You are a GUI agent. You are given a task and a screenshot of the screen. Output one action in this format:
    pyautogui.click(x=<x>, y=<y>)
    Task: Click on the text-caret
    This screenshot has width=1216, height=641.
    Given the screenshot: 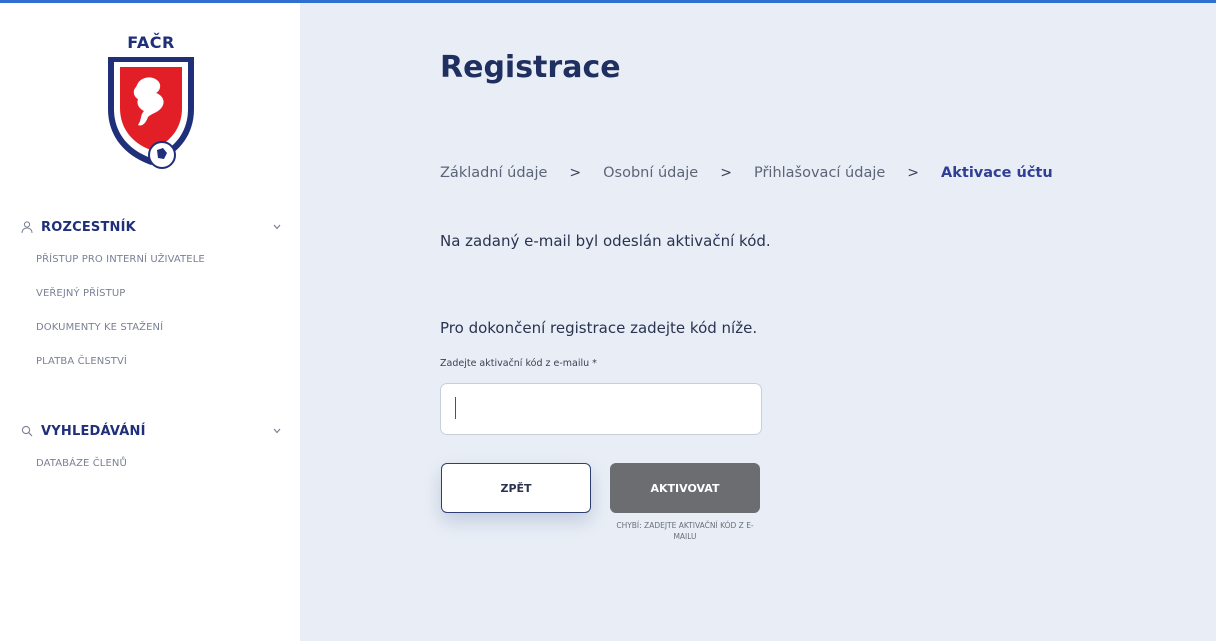 What is the action you would take?
    pyautogui.click(x=455, y=408)
    